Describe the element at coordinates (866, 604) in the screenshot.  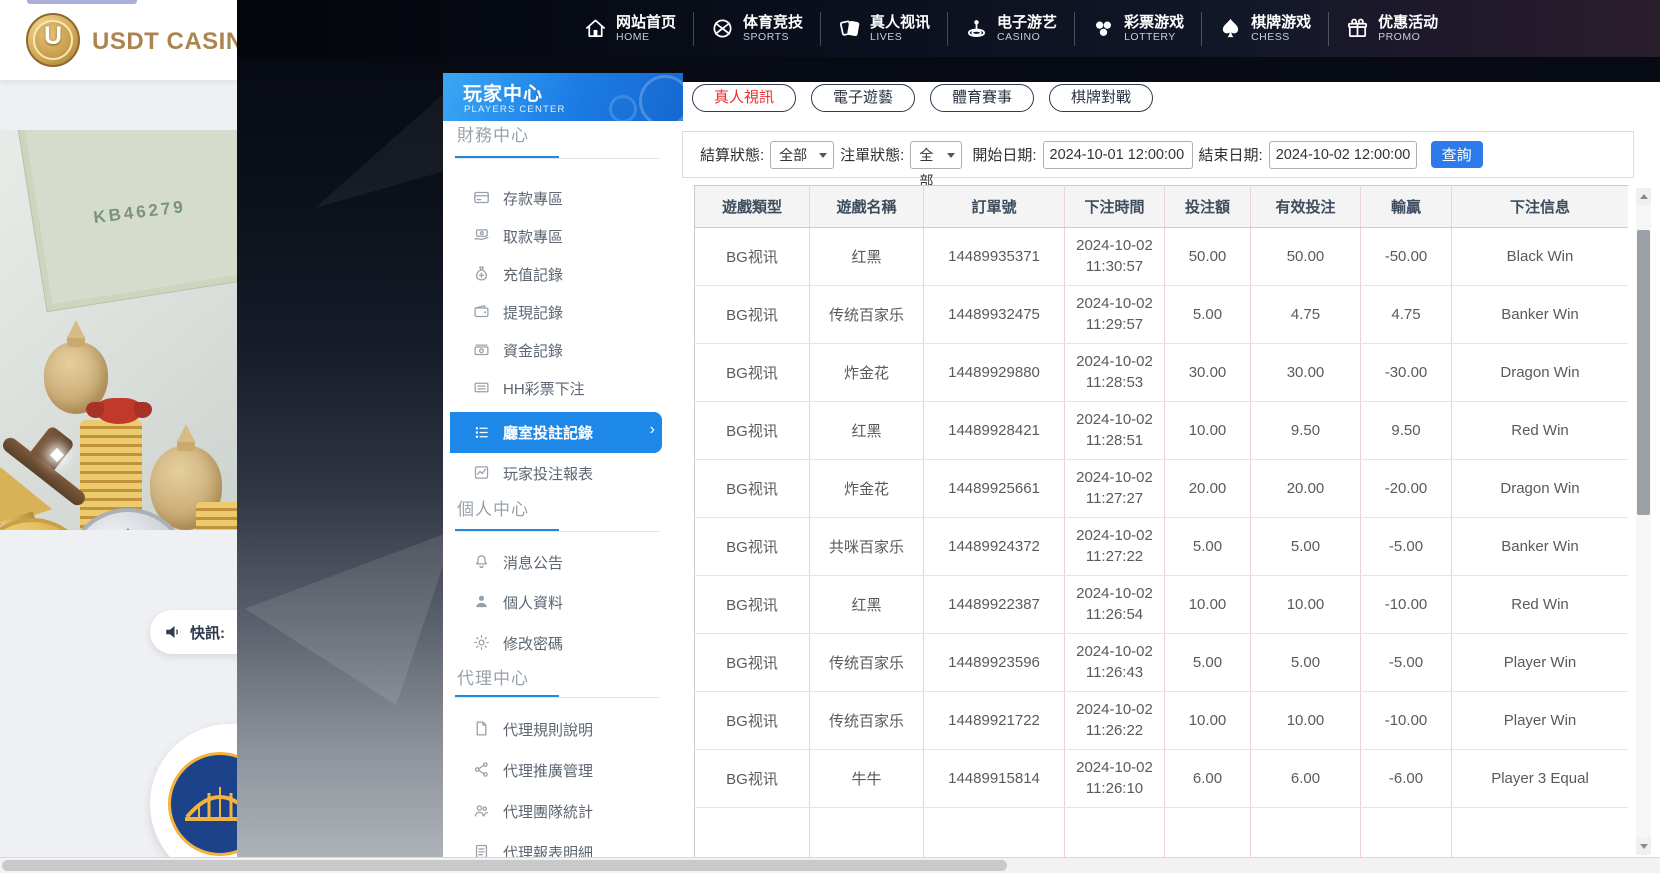
I see `cell: 红黑` at that location.